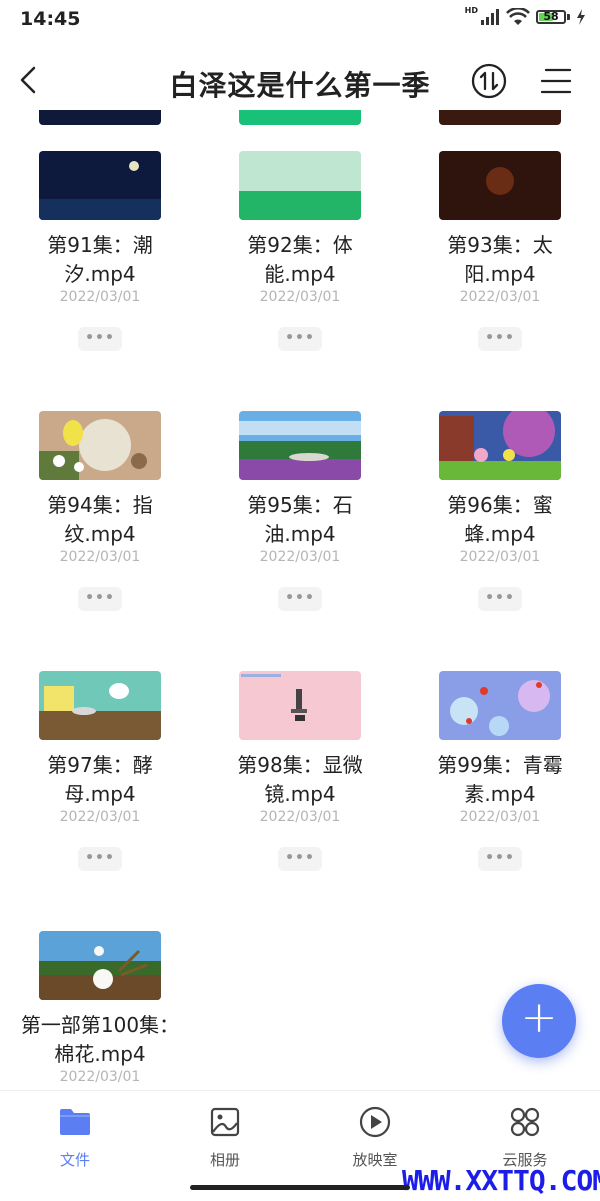  I want to click on file-card: 第96集：蜜蜂.mp4 2022/03/01 •••, so click(500, 541).